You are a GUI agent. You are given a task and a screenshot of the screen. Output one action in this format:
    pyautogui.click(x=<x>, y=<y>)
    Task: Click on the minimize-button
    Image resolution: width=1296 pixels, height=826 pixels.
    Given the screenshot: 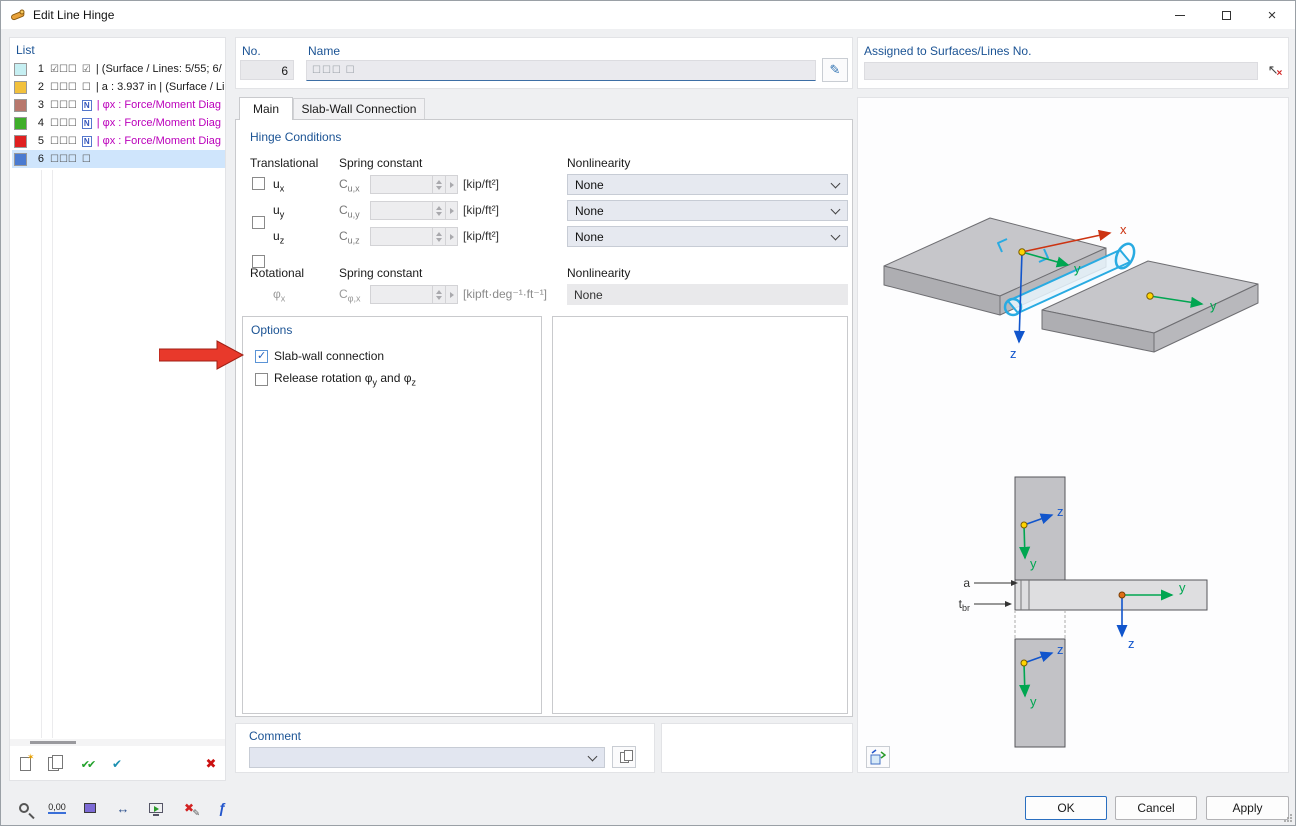 What is the action you would take?
    pyautogui.click(x=1180, y=15)
    